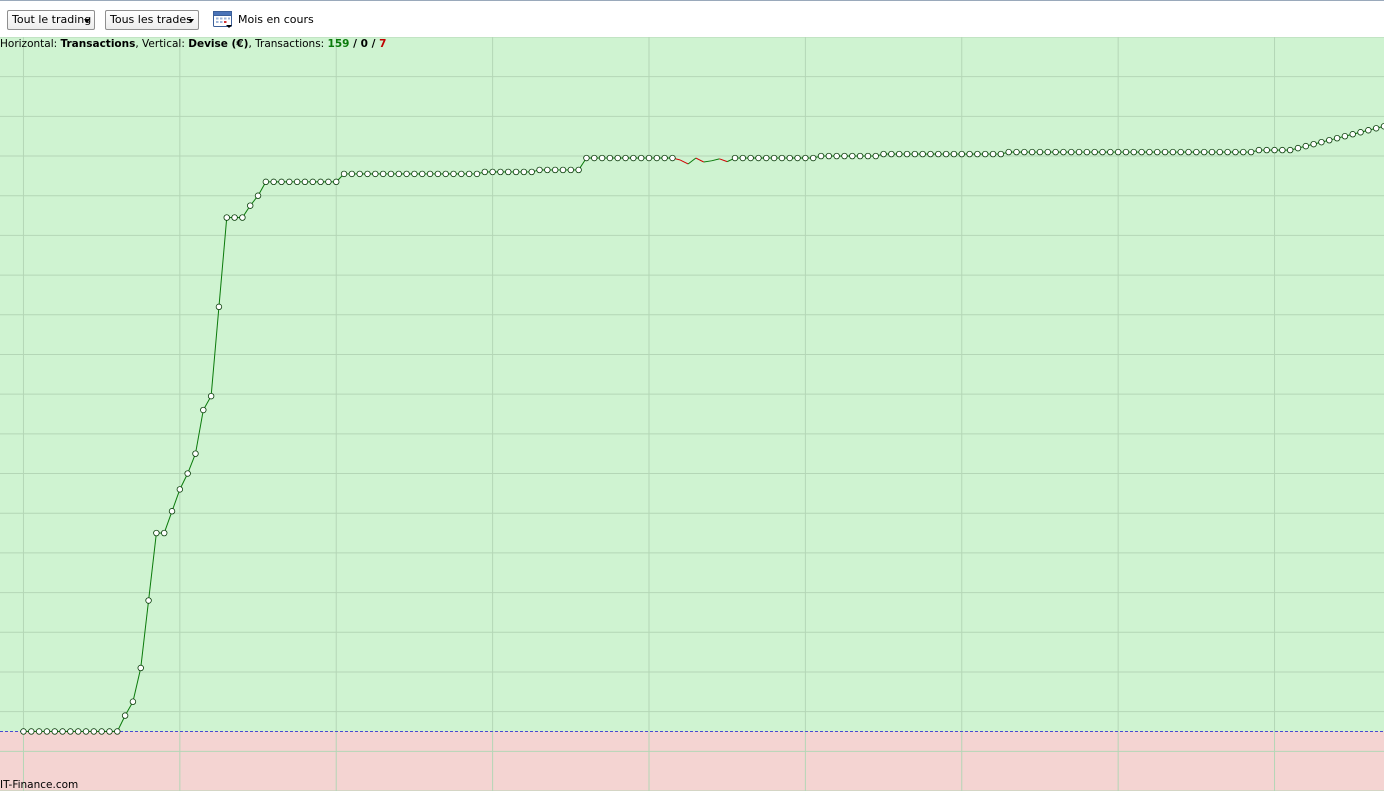  I want to click on trading-filter-dropdown: Tout le trading, so click(51, 20).